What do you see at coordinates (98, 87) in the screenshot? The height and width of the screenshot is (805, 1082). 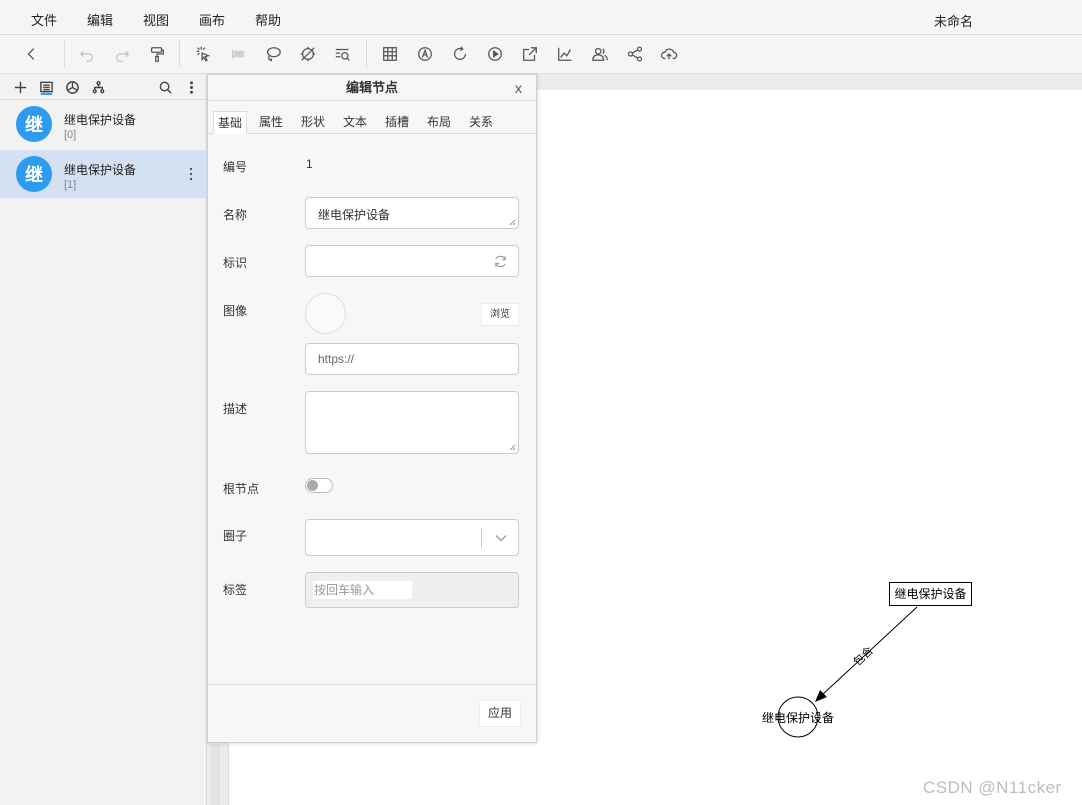 I see `hierarchy-icon` at bounding box center [98, 87].